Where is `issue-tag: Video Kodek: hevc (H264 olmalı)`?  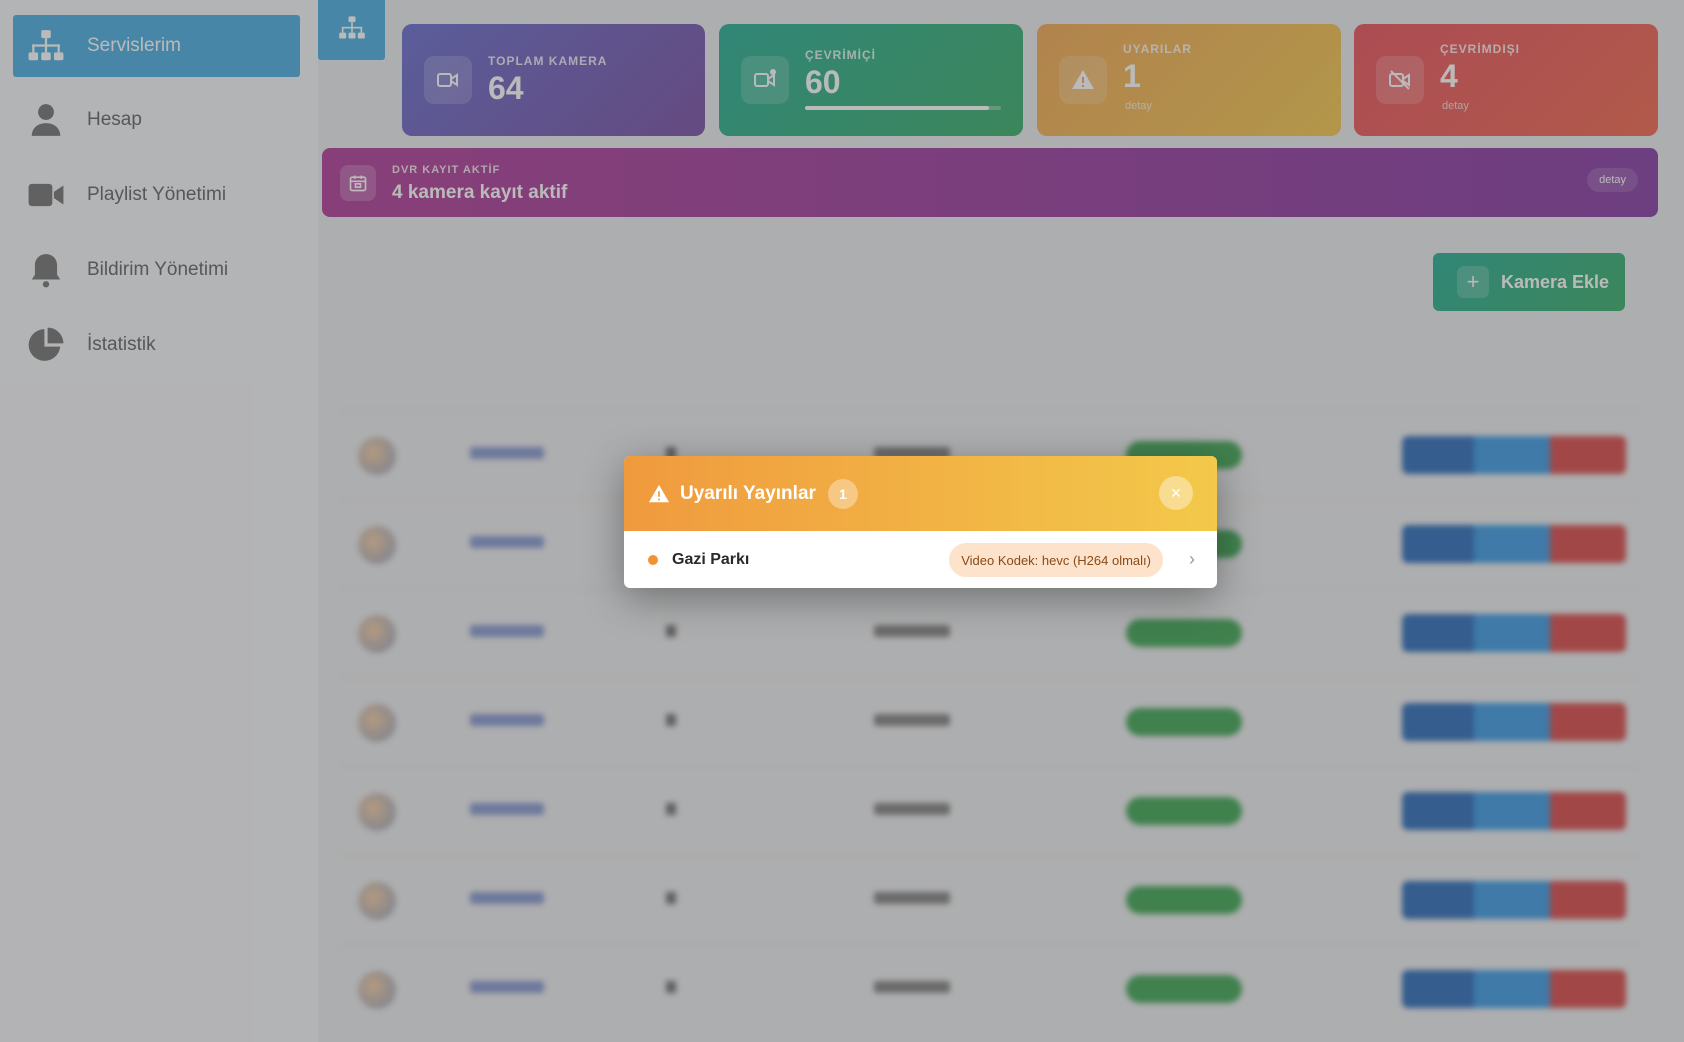
issue-tag: Video Kodek: hevc (H264 olmalı) is located at coordinates (1056, 560).